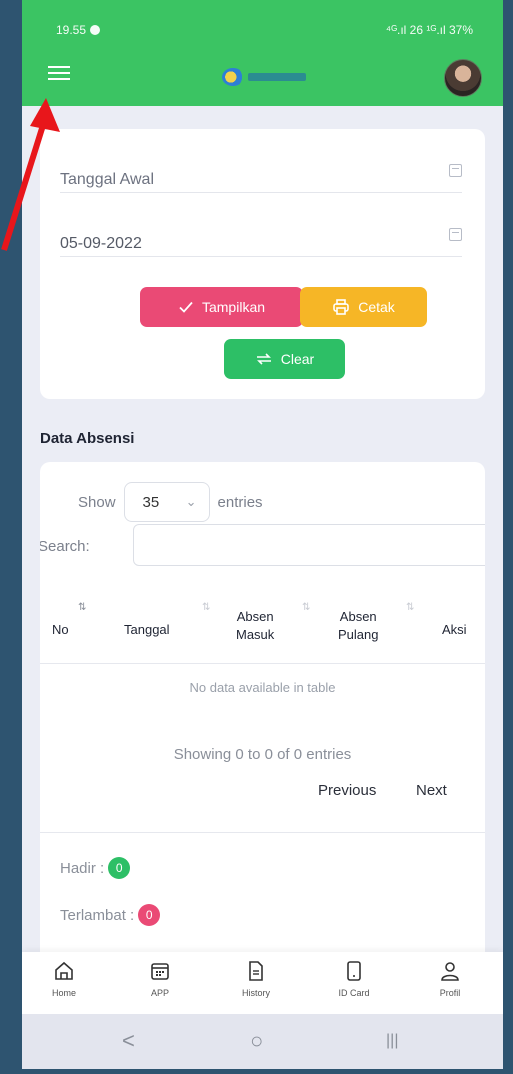 Image resolution: width=513 pixels, height=1074 pixels. What do you see at coordinates (255, 634) in the screenshot?
I see `col-absen-masuk-line2: Masuk` at bounding box center [255, 634].